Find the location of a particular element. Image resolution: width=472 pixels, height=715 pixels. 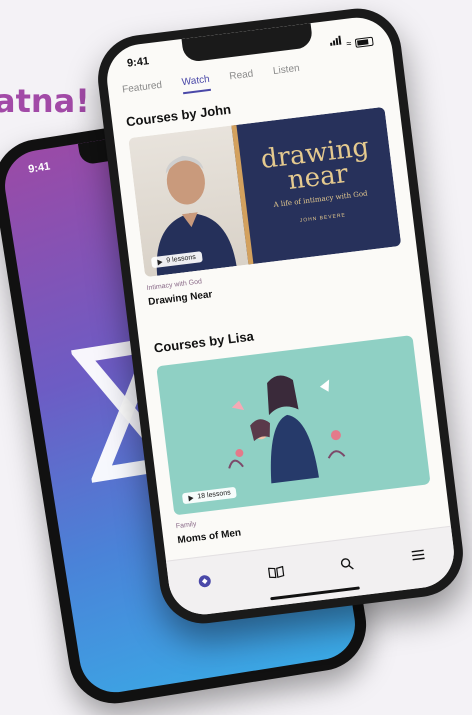

course-title: Moms of Men is located at coordinates (209, 536).